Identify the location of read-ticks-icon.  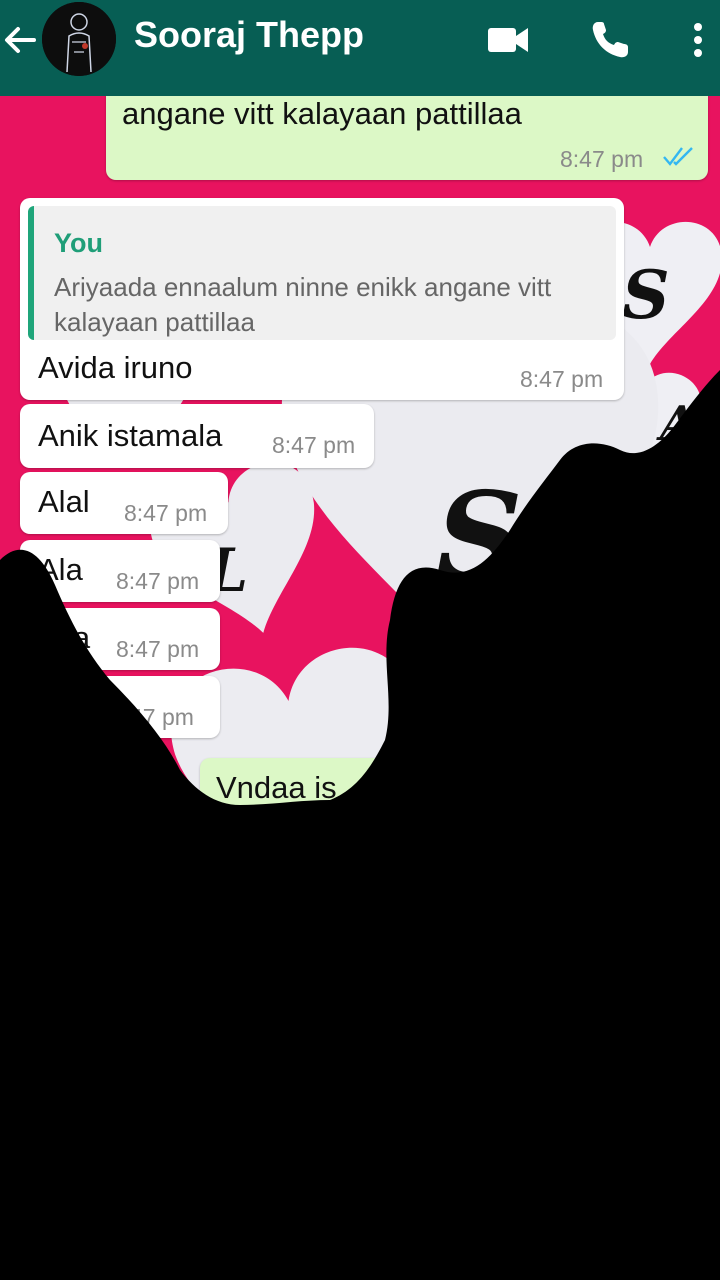
(678, 156).